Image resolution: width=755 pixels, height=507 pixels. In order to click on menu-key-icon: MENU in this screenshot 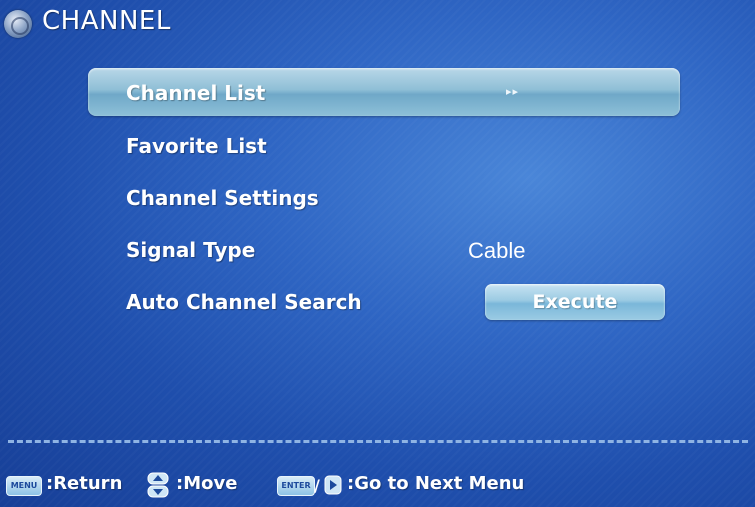, I will do `click(24, 486)`.